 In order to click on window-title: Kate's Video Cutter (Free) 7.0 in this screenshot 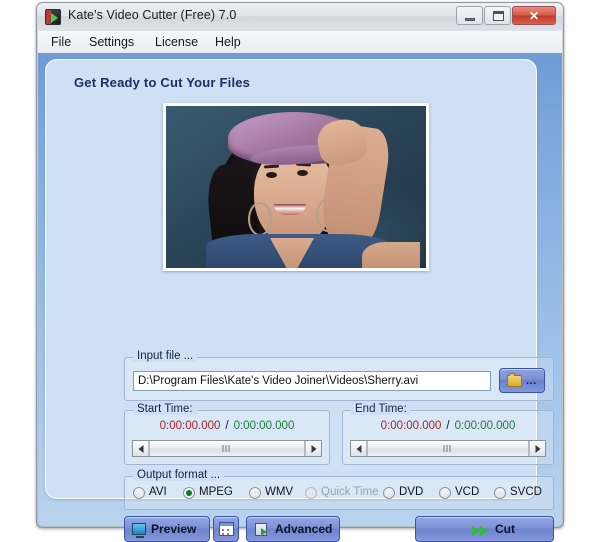, I will do `click(152, 15)`.